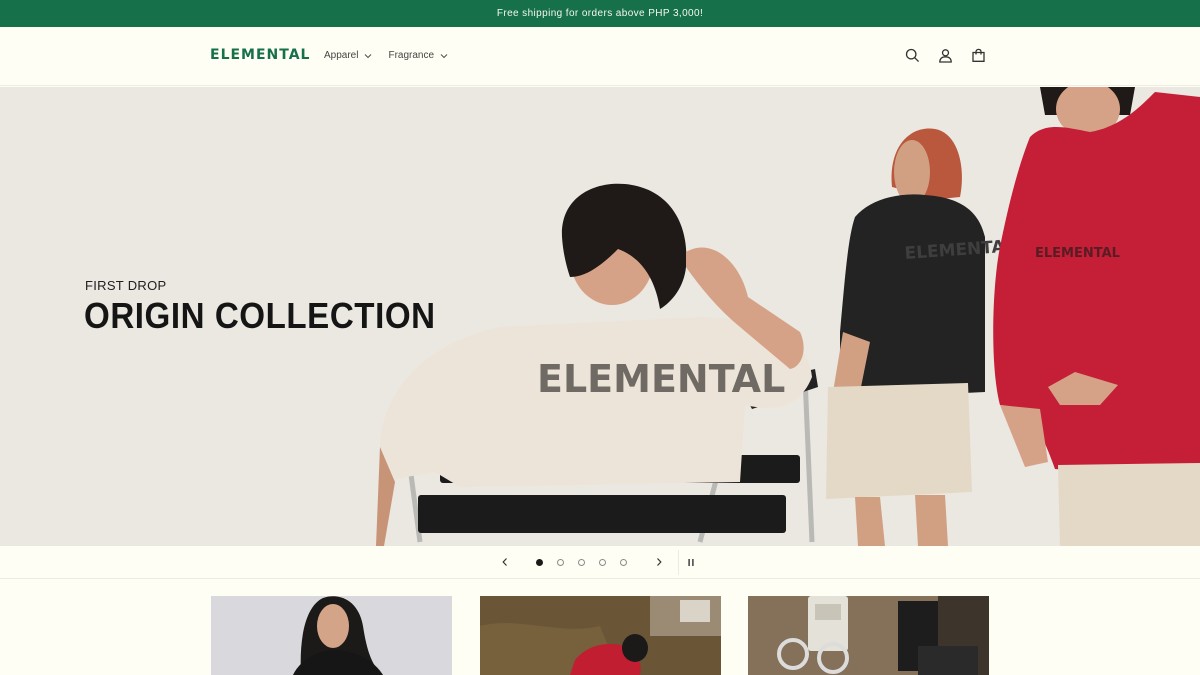  I want to click on previous-slide-button, so click(505, 562).